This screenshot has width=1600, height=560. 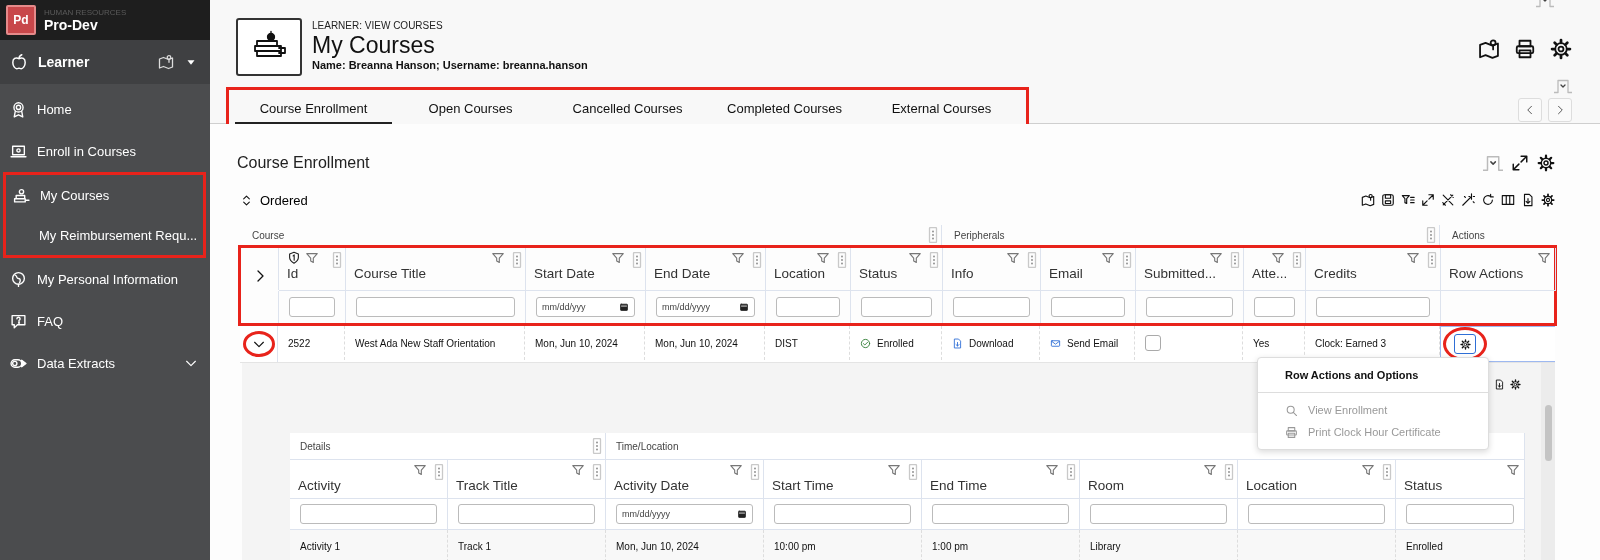 What do you see at coordinates (564, 273) in the screenshot?
I see `column-header: Start Date` at bounding box center [564, 273].